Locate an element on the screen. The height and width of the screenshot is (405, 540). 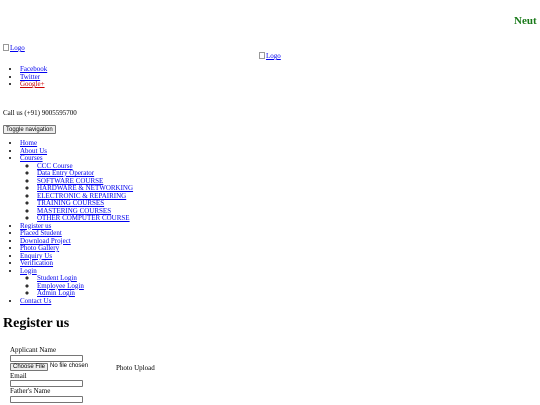
login-submenu: Student Login Employee Login Admin Login is located at coordinates (76, 286).